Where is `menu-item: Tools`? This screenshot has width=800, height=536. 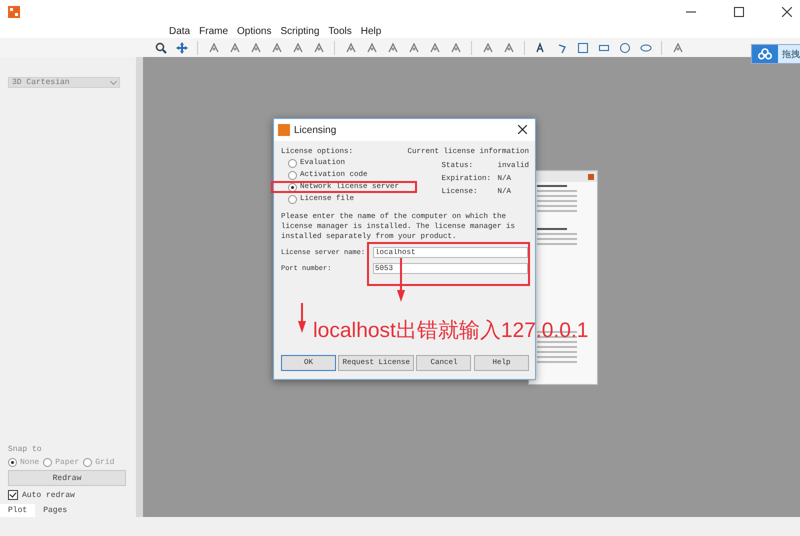
menu-item: Tools is located at coordinates (340, 31).